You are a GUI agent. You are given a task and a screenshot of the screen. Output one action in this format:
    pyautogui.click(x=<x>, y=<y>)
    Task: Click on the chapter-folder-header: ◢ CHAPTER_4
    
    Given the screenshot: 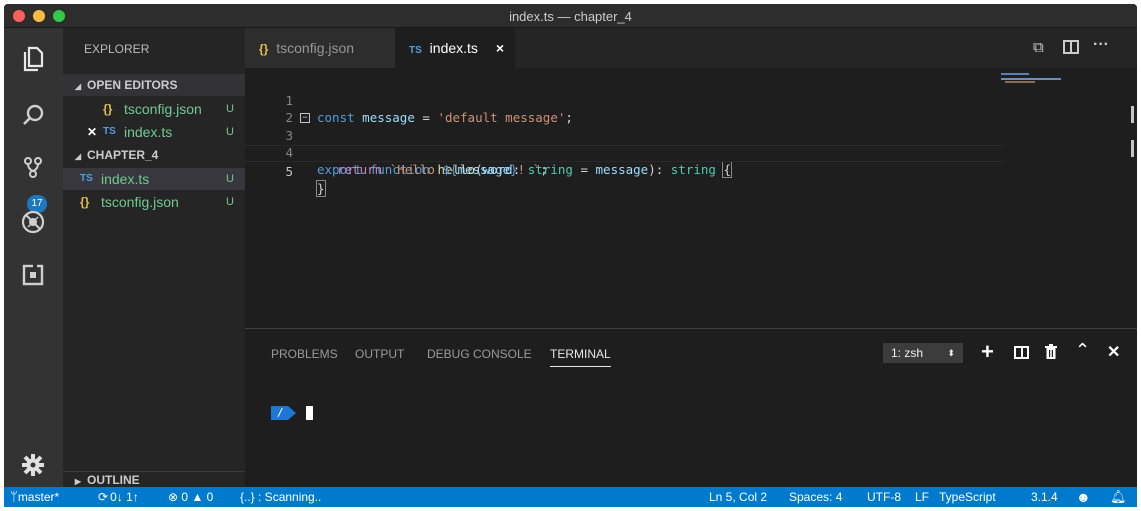 What is the action you would take?
    pyautogui.click(x=154, y=155)
    